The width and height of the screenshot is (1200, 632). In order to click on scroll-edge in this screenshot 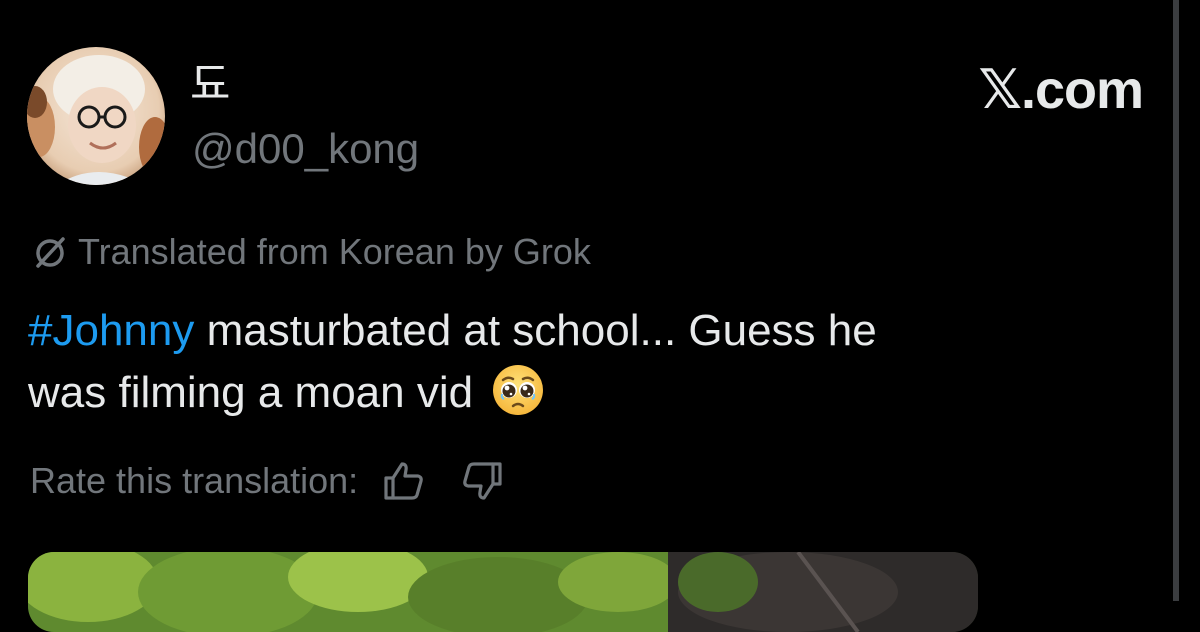, I will do `click(1176, 300)`.